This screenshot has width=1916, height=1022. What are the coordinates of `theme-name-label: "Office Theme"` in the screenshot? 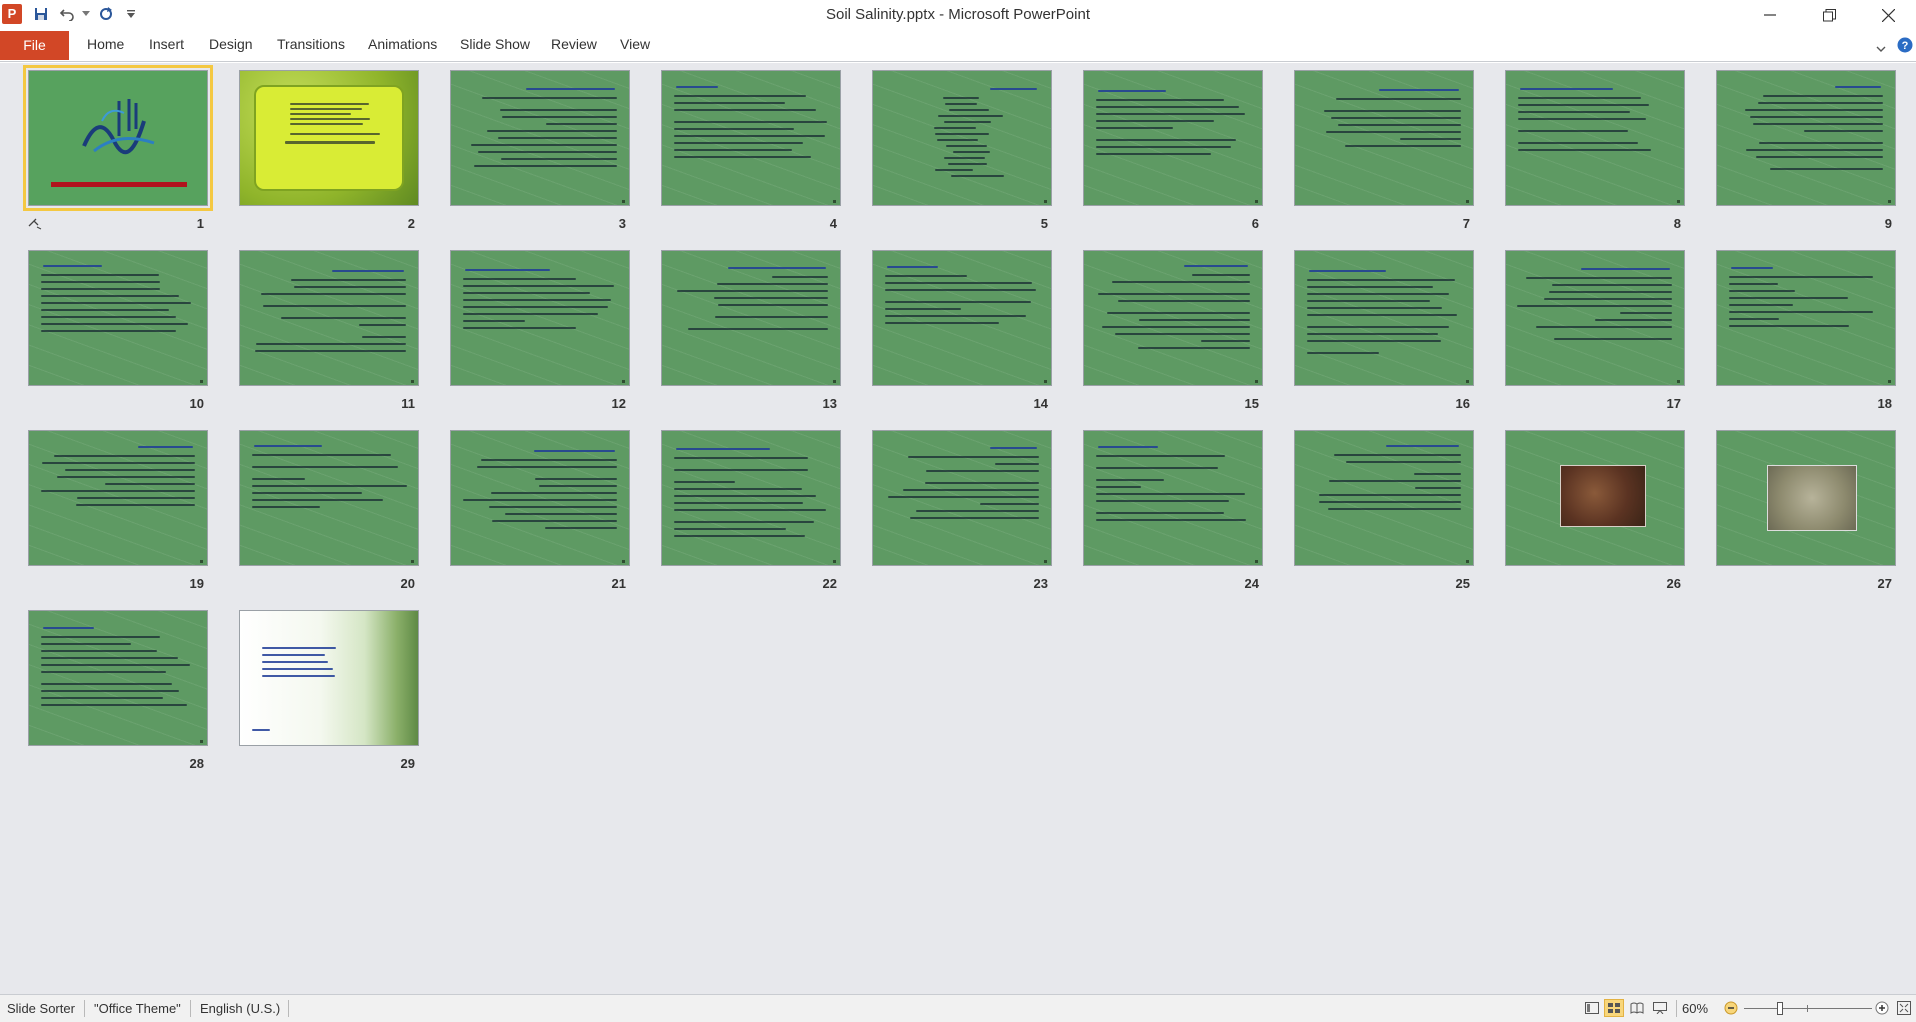 It's located at (137, 1008).